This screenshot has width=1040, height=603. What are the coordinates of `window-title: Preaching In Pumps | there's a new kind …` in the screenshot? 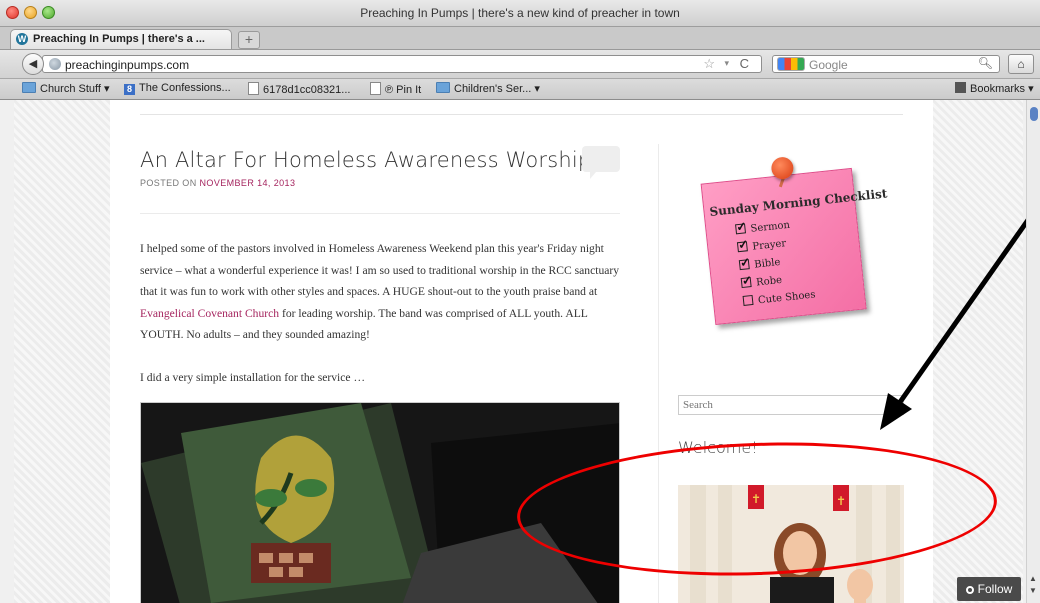 It's located at (520, 13).